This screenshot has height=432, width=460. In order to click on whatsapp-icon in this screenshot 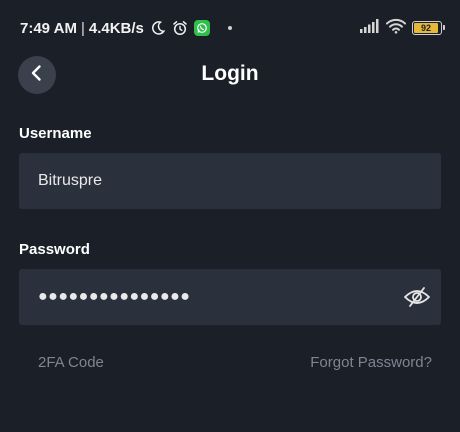, I will do `click(201, 28)`.